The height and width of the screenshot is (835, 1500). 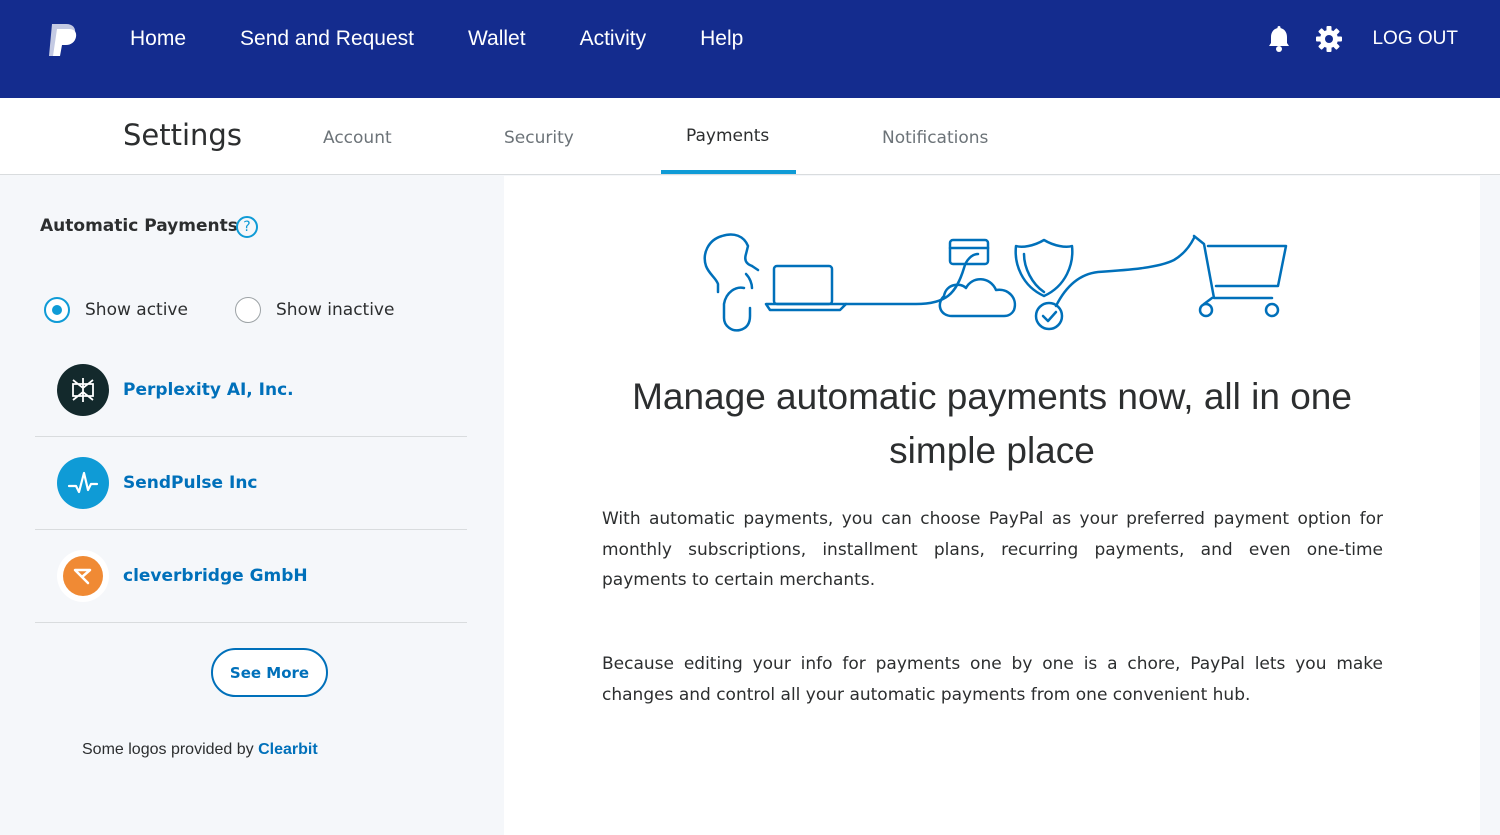 What do you see at coordinates (158, 39) in the screenshot?
I see `nav-home: Home` at bounding box center [158, 39].